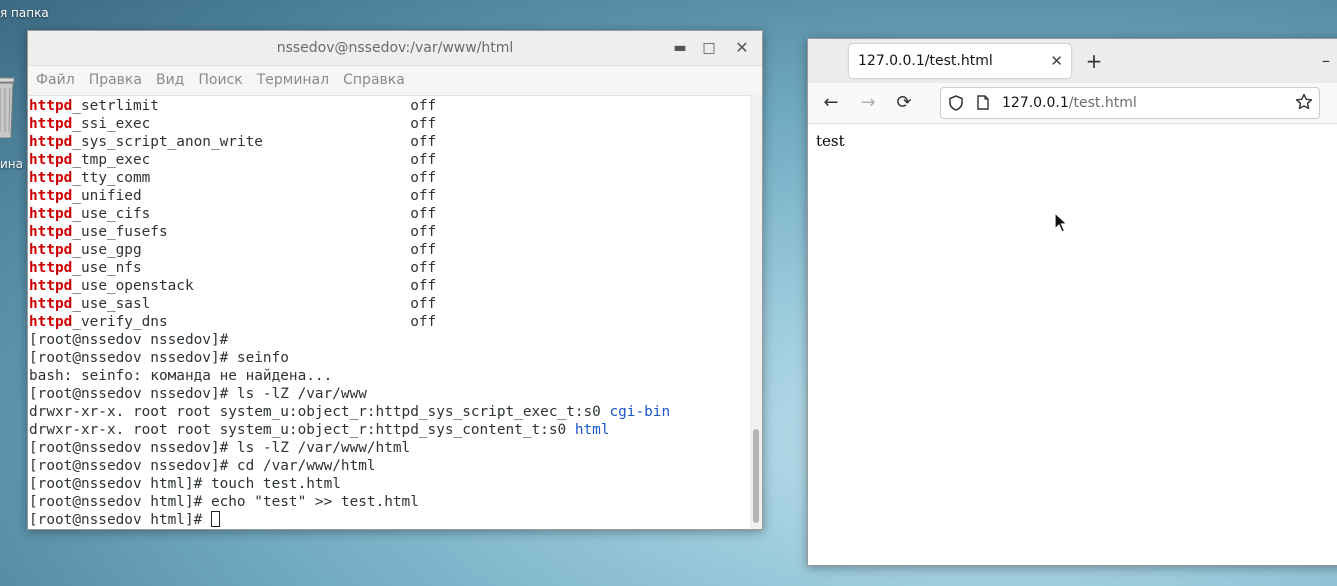 The height and width of the screenshot is (586, 1337). I want to click on url-bar: 127.0.0.1/test.html, so click(1130, 103).